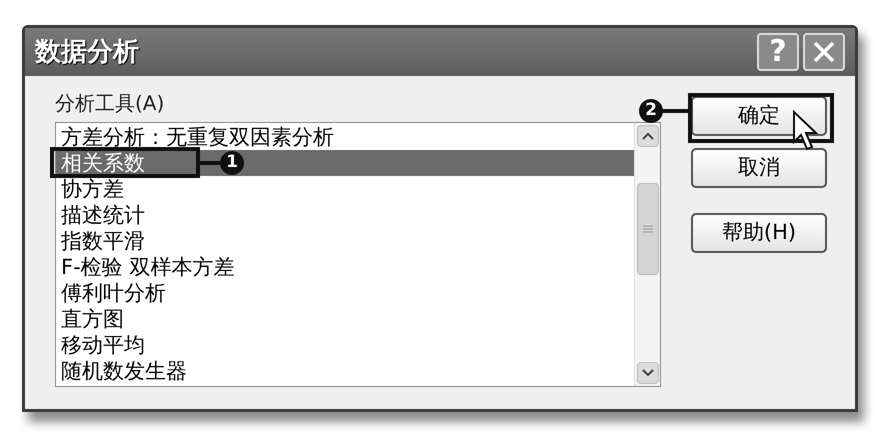  Describe the element at coordinates (345, 215) in the screenshot. I see `list-item: 描述统计` at that location.